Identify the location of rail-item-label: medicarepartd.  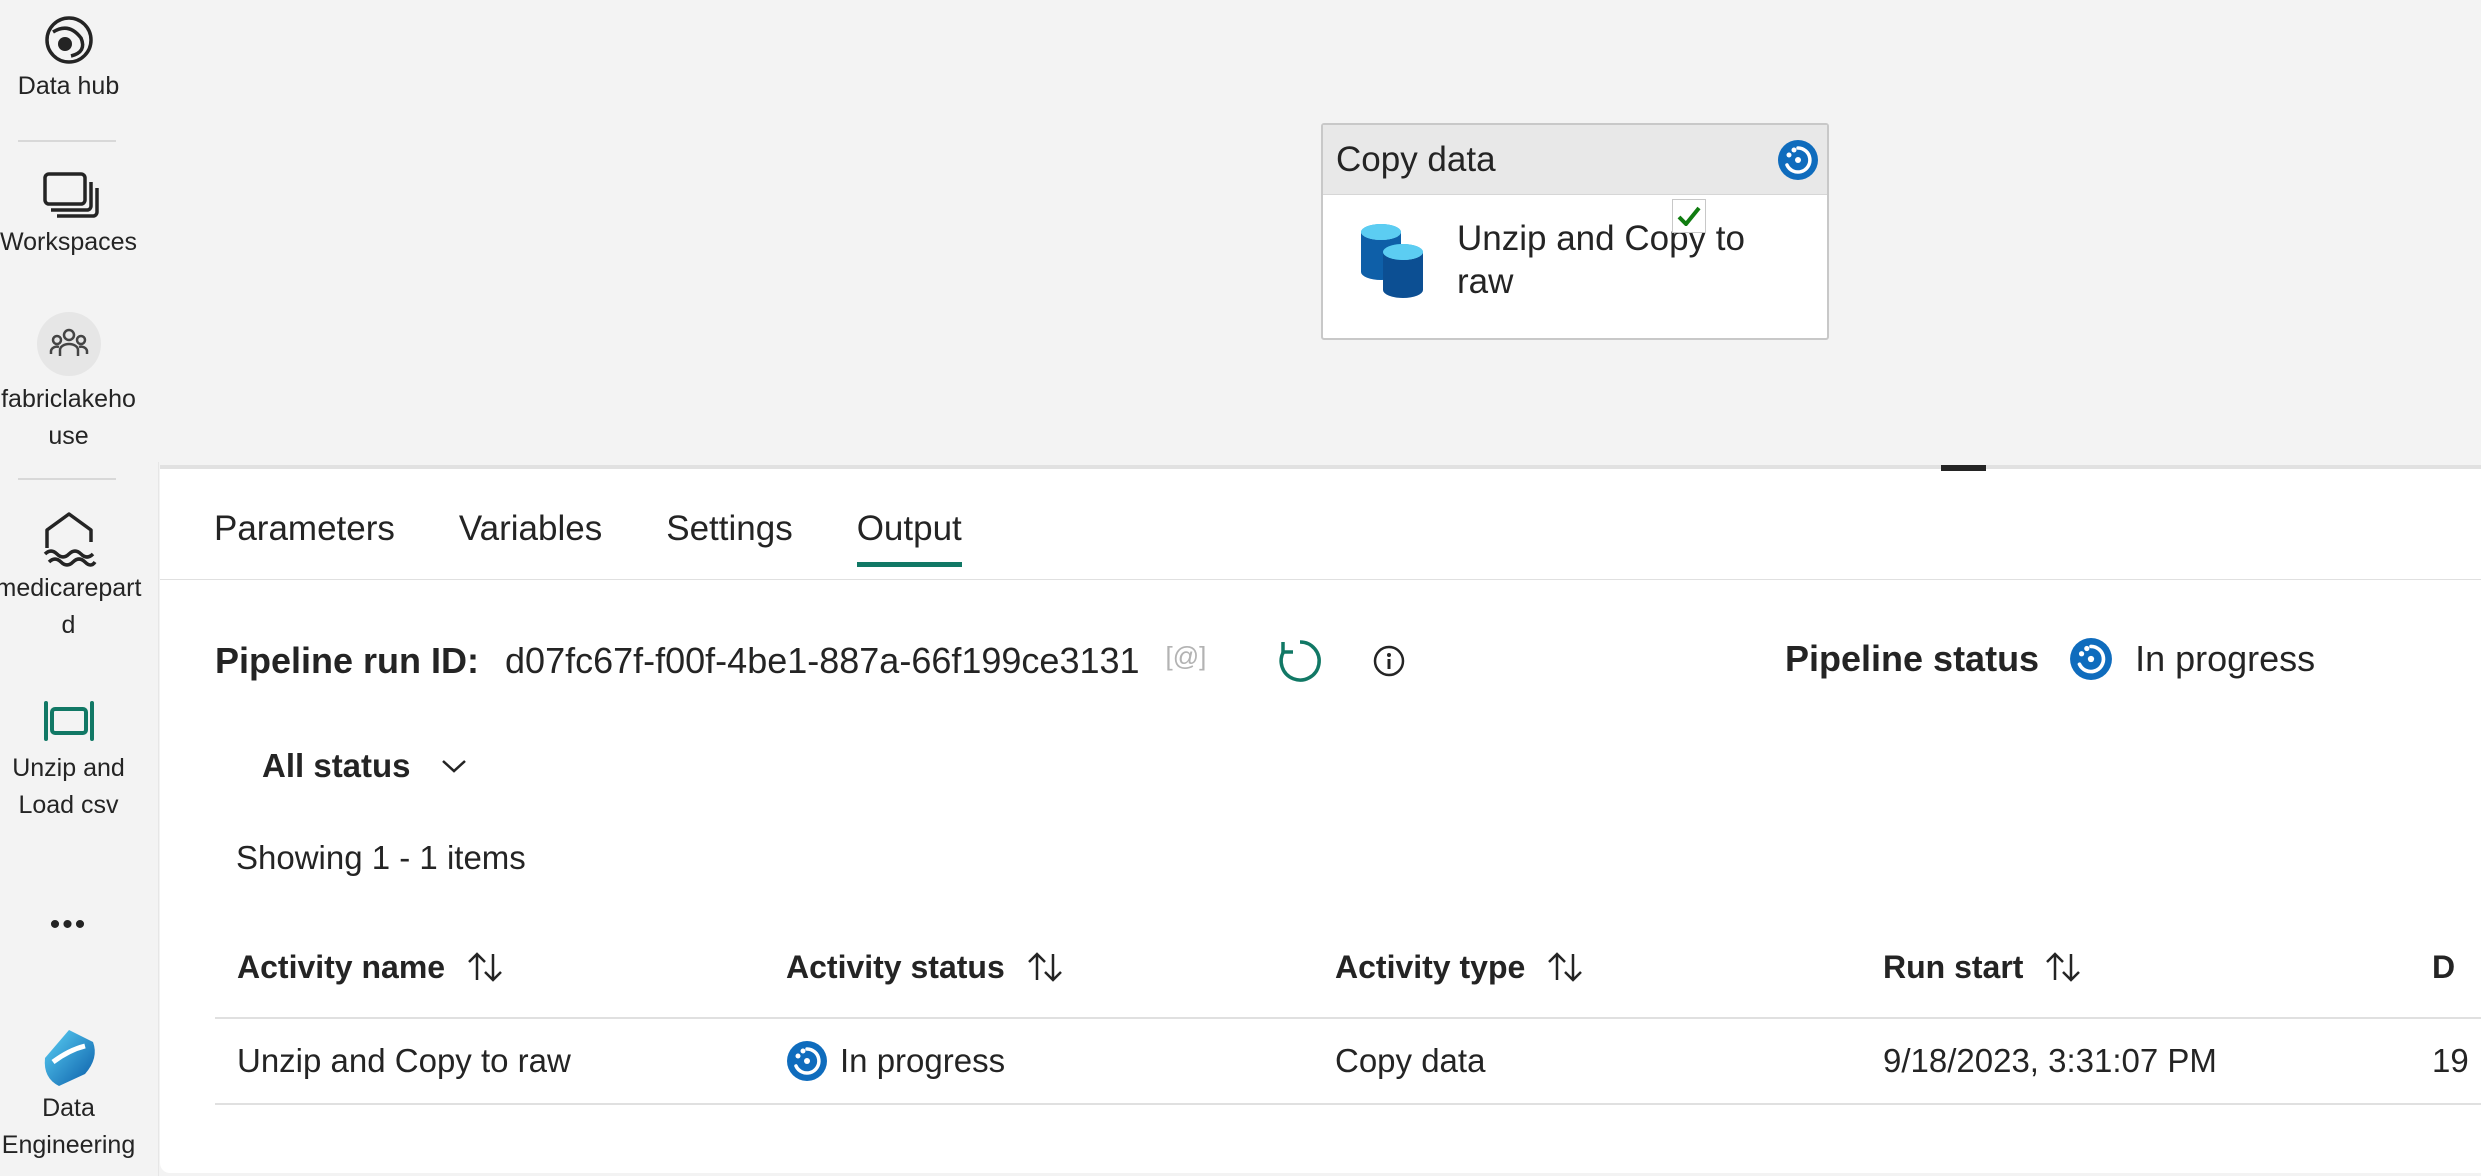
(71, 606).